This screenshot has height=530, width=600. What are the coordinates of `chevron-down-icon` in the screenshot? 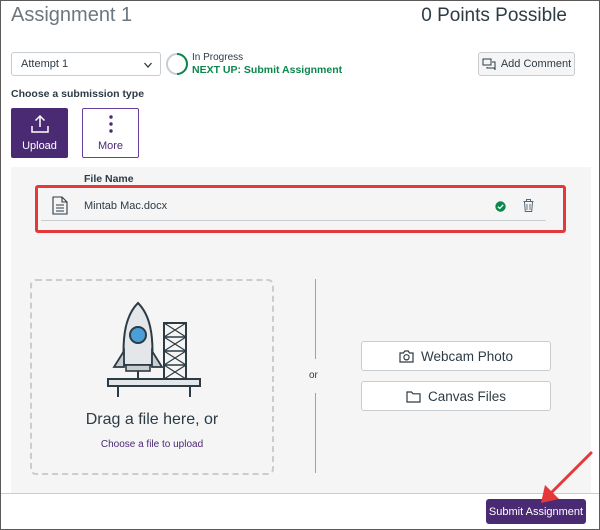 It's located at (148, 65).